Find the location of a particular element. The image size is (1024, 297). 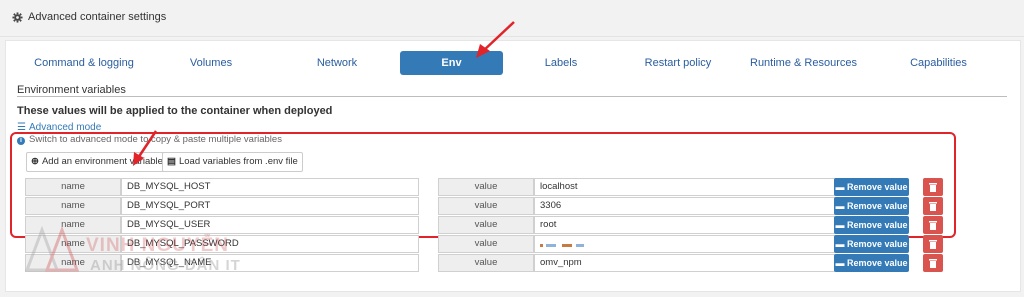

section-divider is located at coordinates (512, 96).